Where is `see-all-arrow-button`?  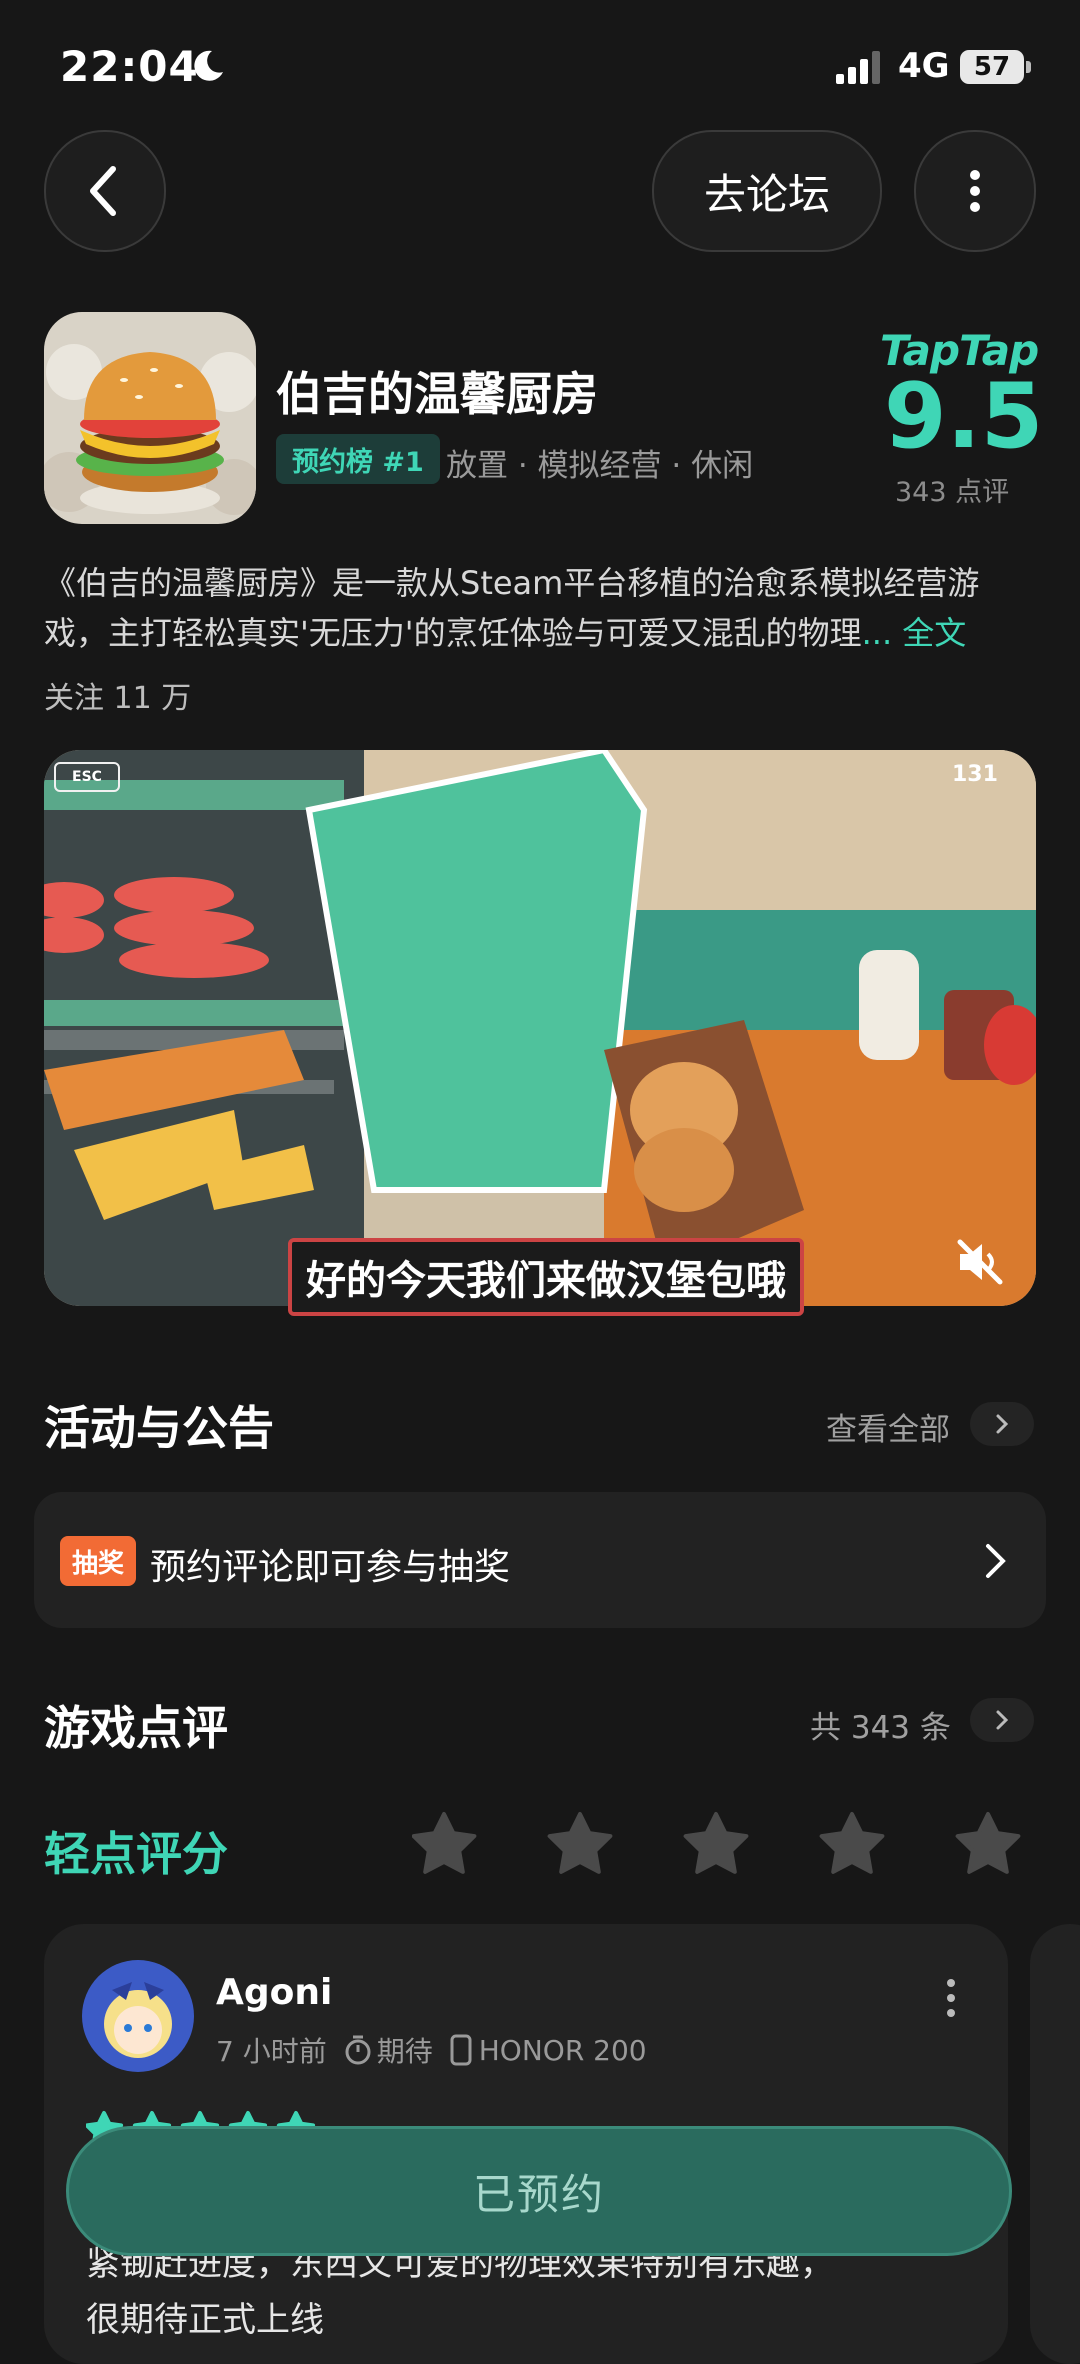
see-all-arrow-button is located at coordinates (1002, 1424).